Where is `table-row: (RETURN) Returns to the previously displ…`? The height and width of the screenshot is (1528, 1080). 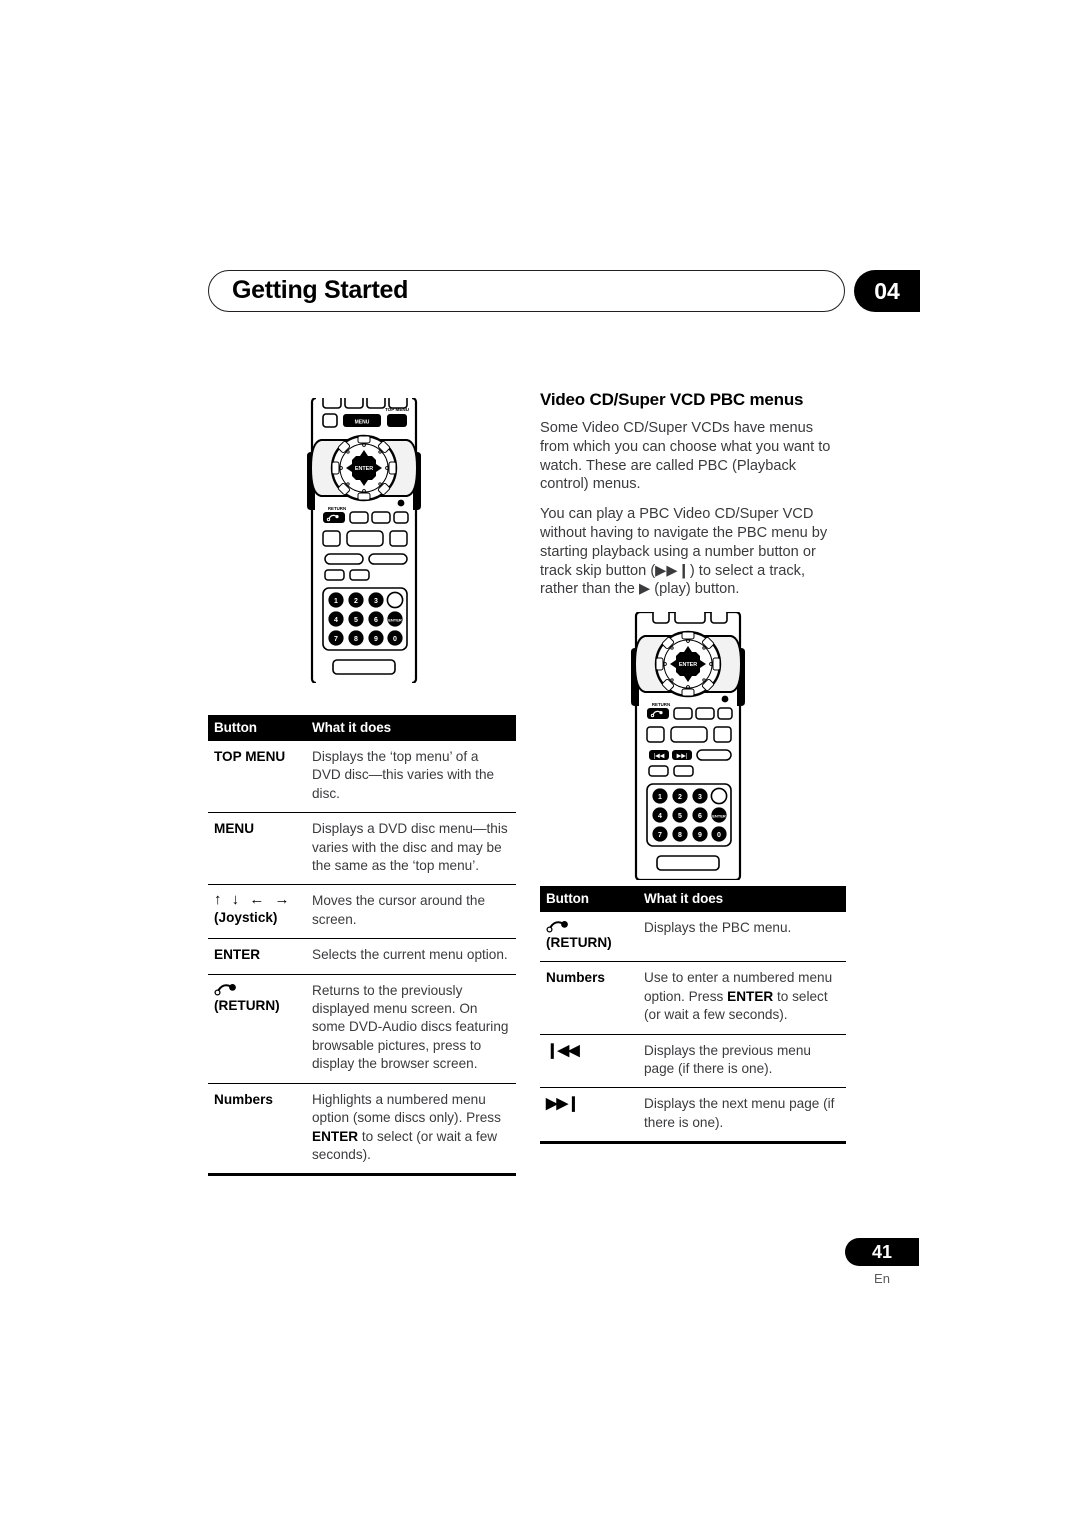 table-row: (RETURN) Returns to the previously displ… is located at coordinates (362, 1029).